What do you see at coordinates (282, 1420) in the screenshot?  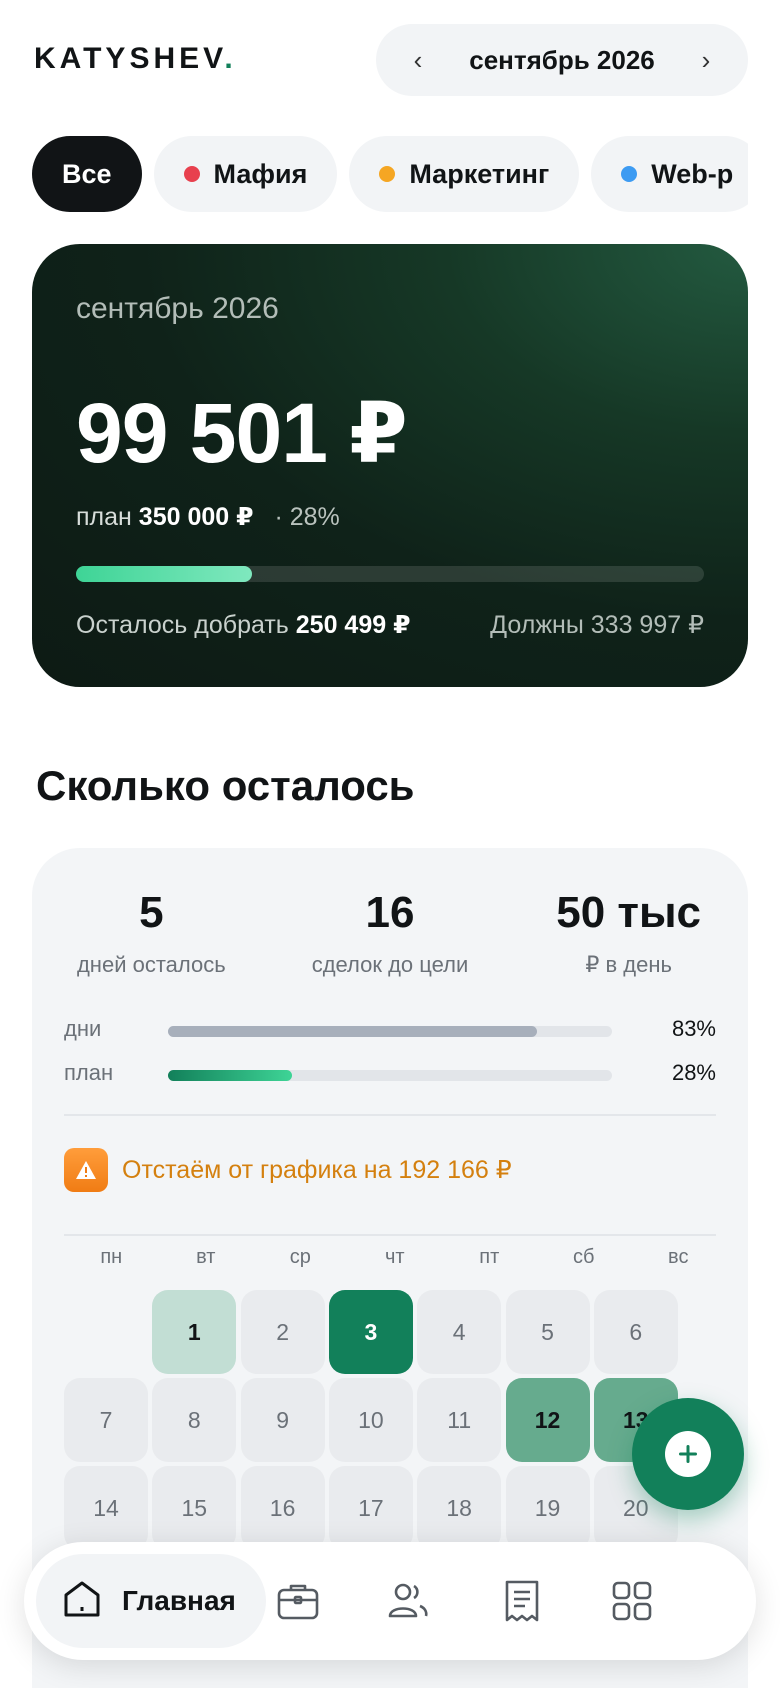 I see `calendar-day: 9` at bounding box center [282, 1420].